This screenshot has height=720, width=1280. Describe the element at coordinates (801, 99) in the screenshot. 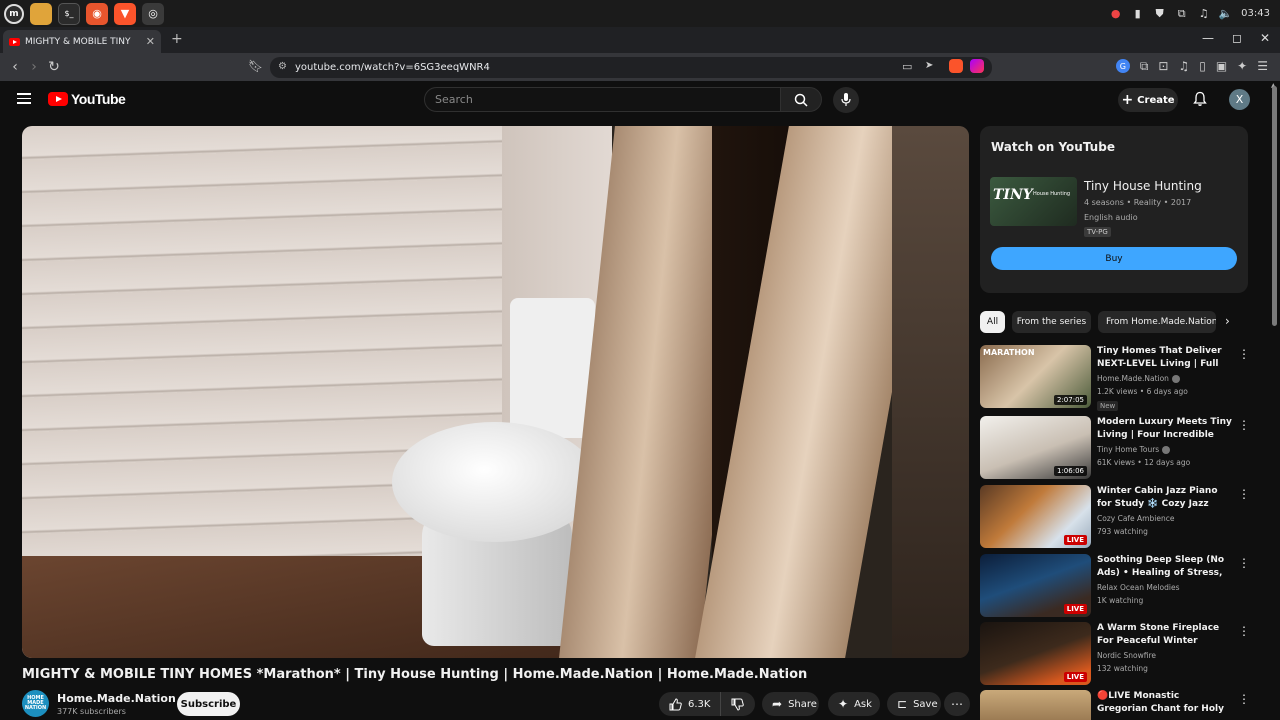

I see `search-button` at that location.